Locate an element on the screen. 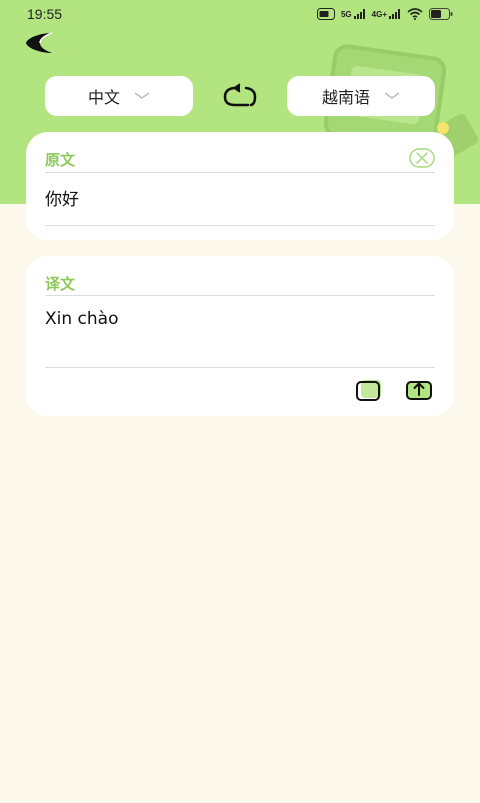 This screenshot has height=803, width=480. source-text-card: 原文 你好 is located at coordinates (240, 186).